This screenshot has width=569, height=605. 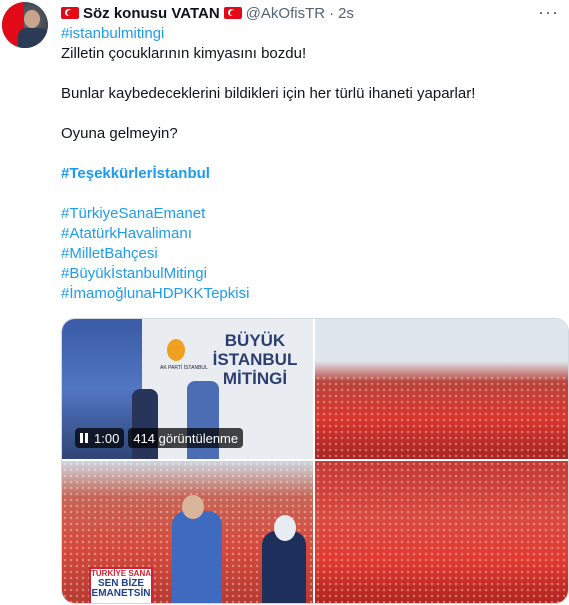 I want to click on photo-tile: TÜRKİYE SANA SEN BİZE EMANETSİN, so click(x=187, y=532).